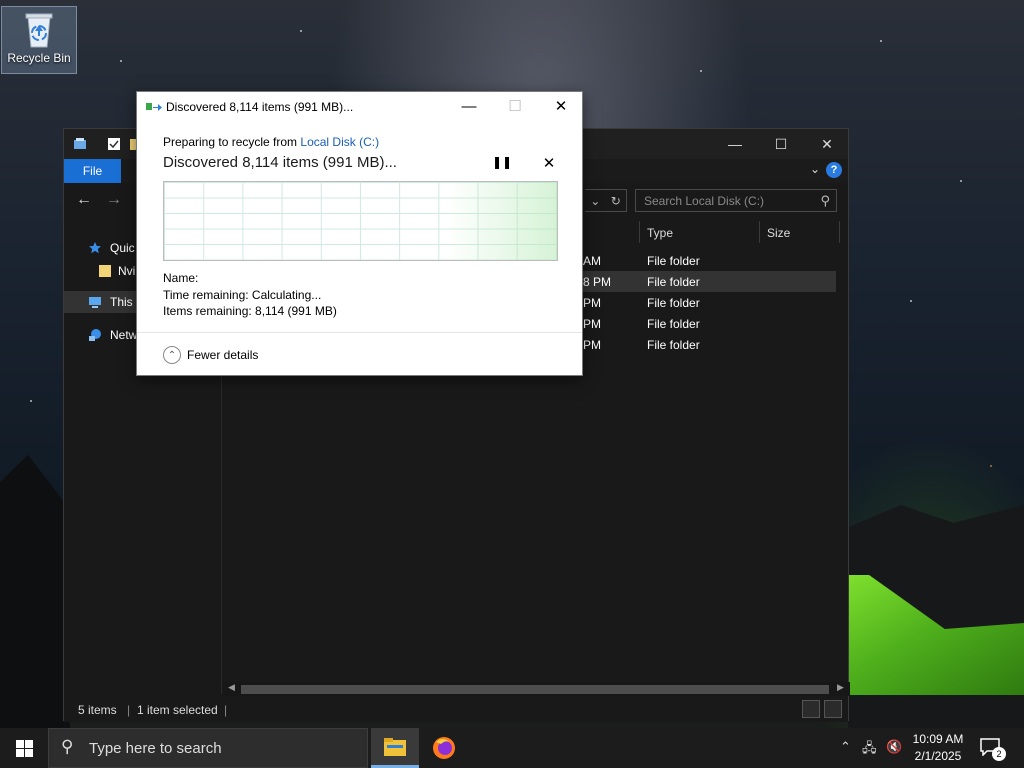 The width and height of the screenshot is (1024, 768). I want to click on start-button, so click(24, 748).